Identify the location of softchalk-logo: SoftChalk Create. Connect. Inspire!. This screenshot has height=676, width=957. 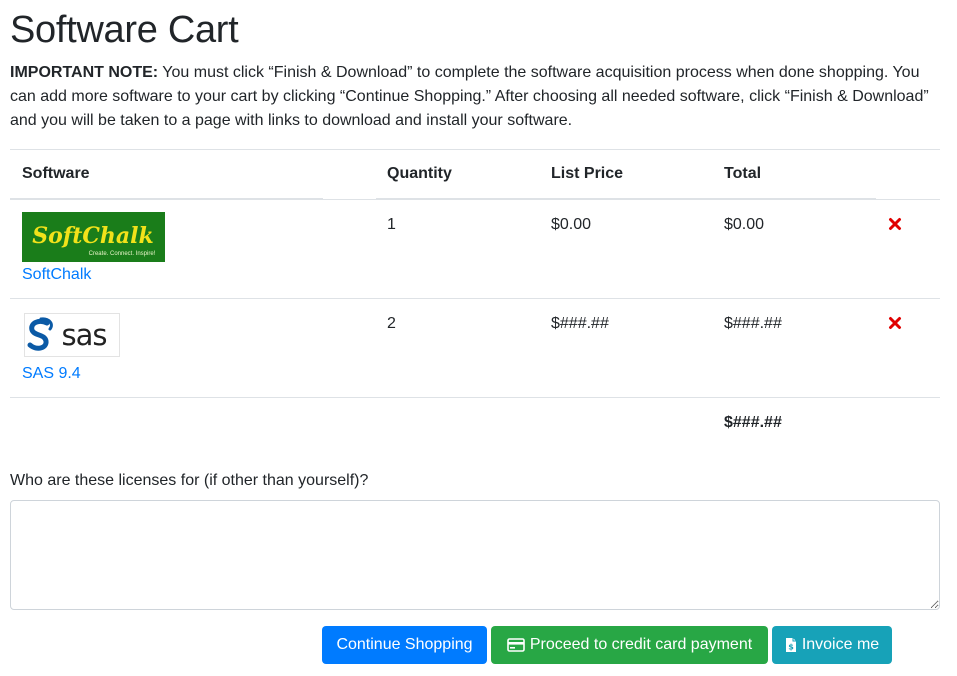
(93, 237).